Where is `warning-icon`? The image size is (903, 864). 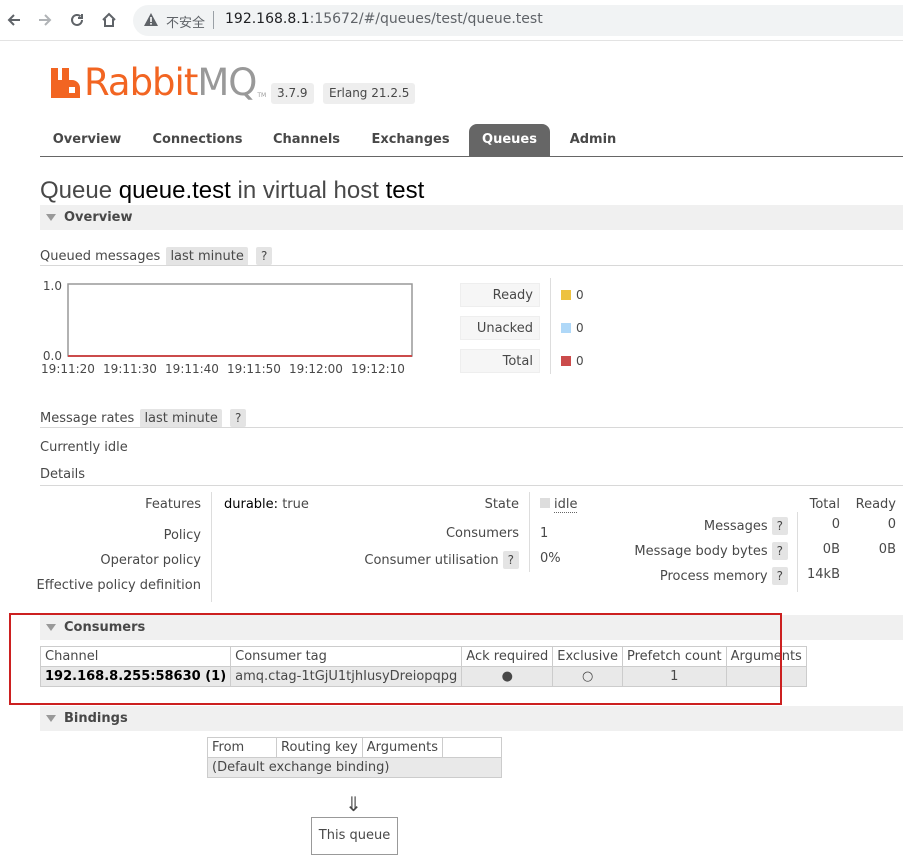 warning-icon is located at coordinates (151, 21).